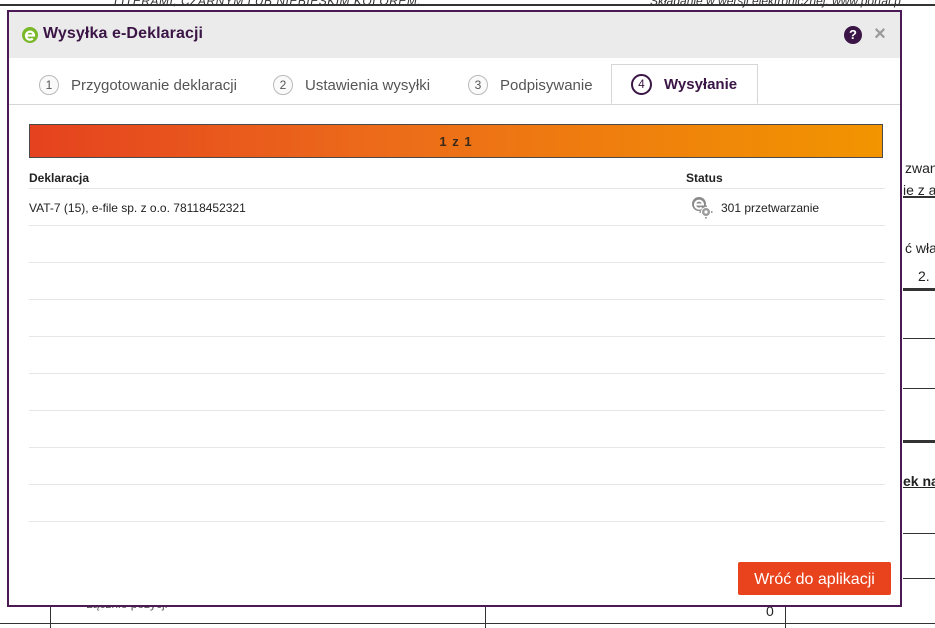  I want to click on back-to-app-button: Wróć do aplikacji, so click(814, 578).